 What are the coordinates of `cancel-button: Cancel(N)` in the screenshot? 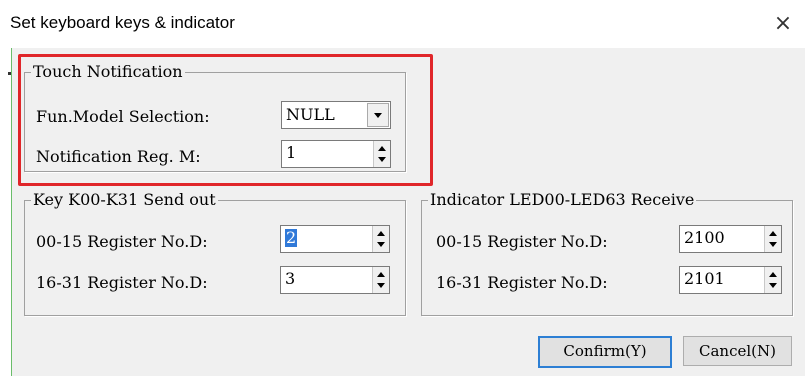 It's located at (737, 351).